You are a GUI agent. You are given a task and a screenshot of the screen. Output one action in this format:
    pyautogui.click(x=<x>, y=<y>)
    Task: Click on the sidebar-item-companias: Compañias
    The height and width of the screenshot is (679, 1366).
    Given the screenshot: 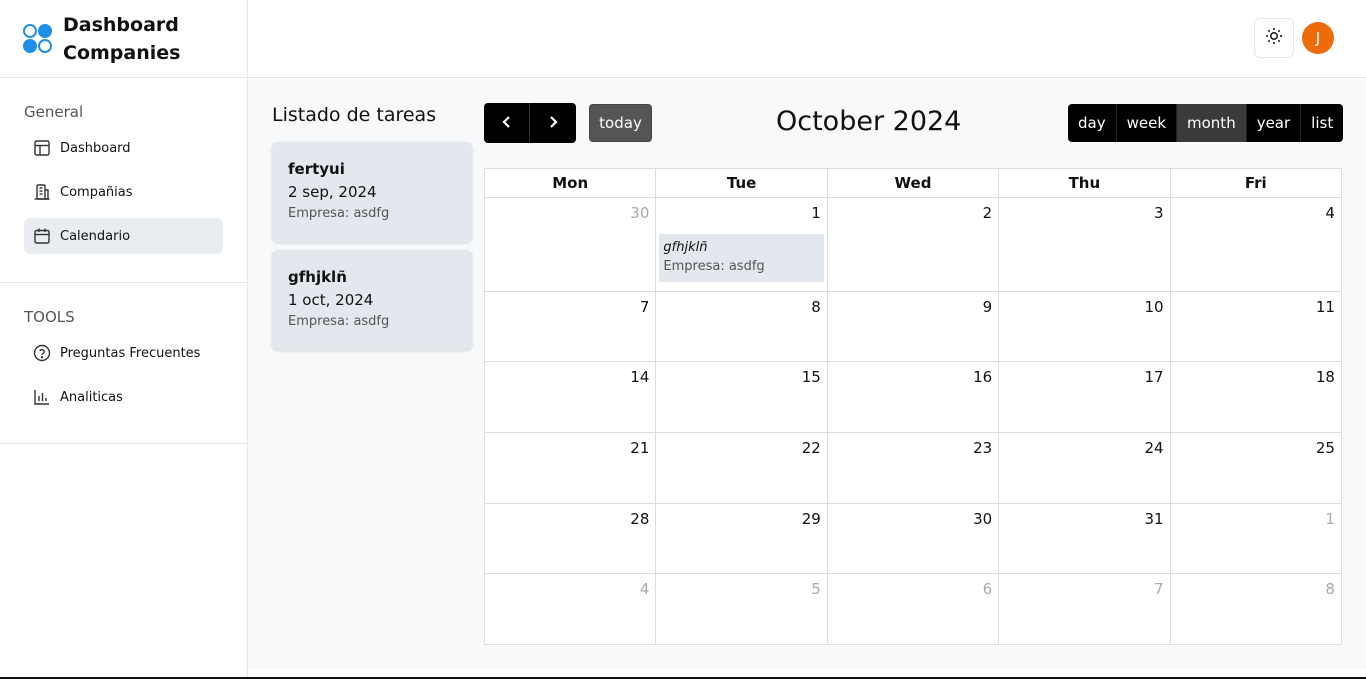 What is the action you would take?
    pyautogui.click(x=123, y=192)
    